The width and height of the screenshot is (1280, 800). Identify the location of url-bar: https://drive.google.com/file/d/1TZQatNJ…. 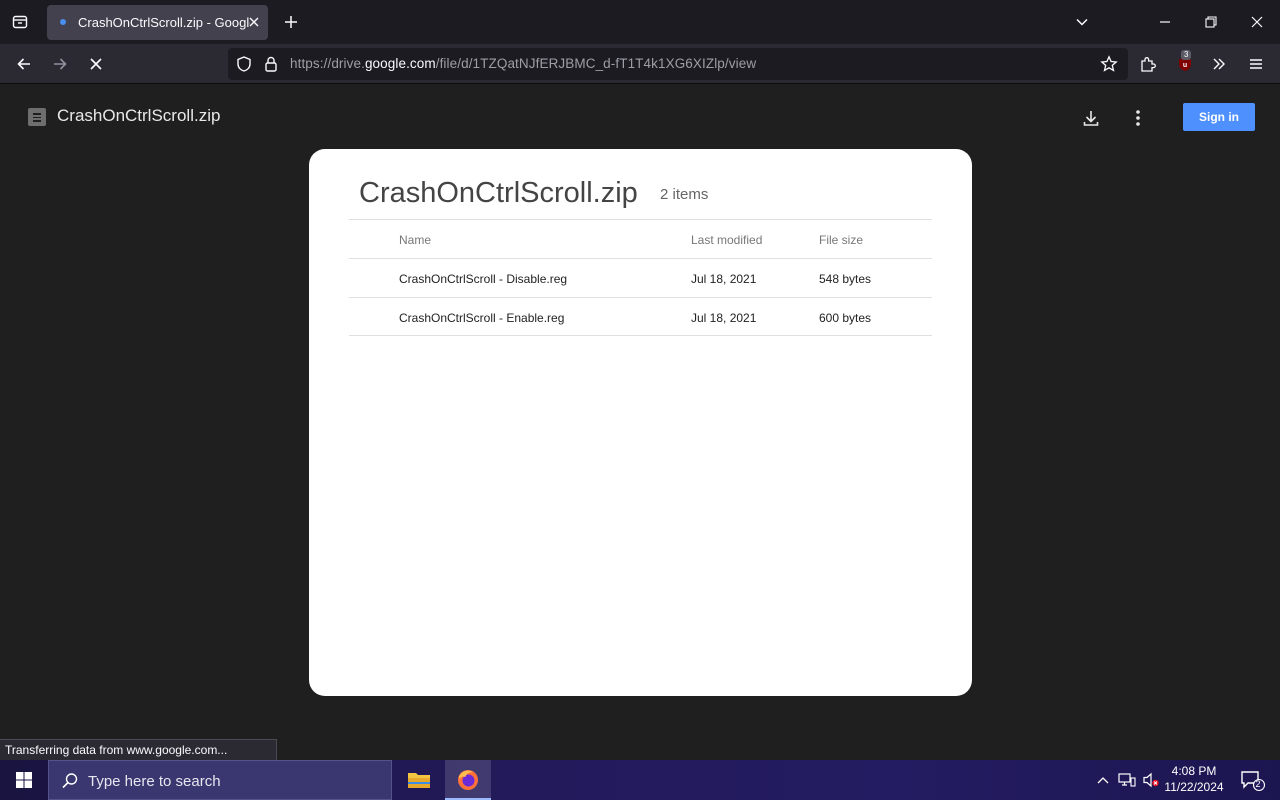
(678, 64).